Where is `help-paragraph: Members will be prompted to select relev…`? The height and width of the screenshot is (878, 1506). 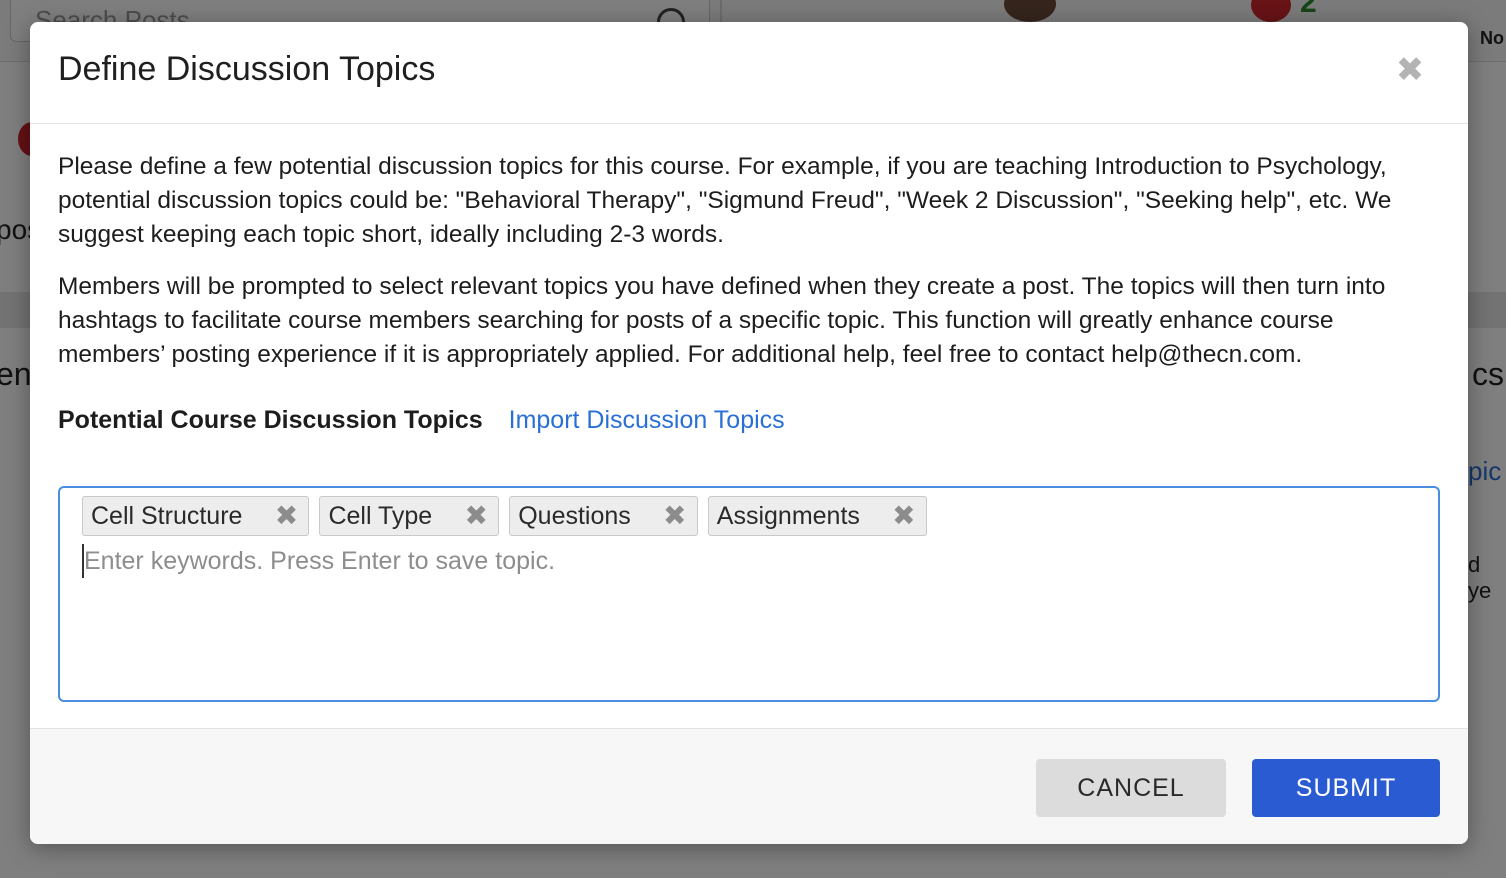 help-paragraph: Members will be prompted to select relev… is located at coordinates (722, 320).